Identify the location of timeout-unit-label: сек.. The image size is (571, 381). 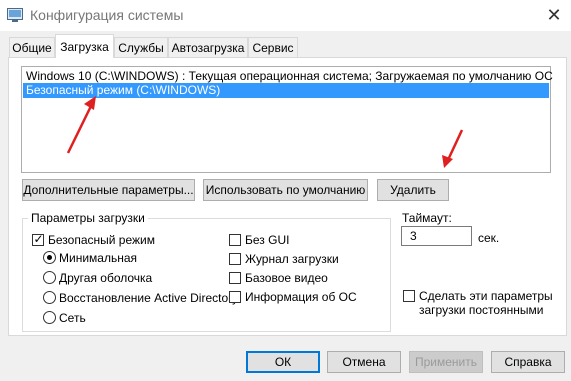
(489, 238).